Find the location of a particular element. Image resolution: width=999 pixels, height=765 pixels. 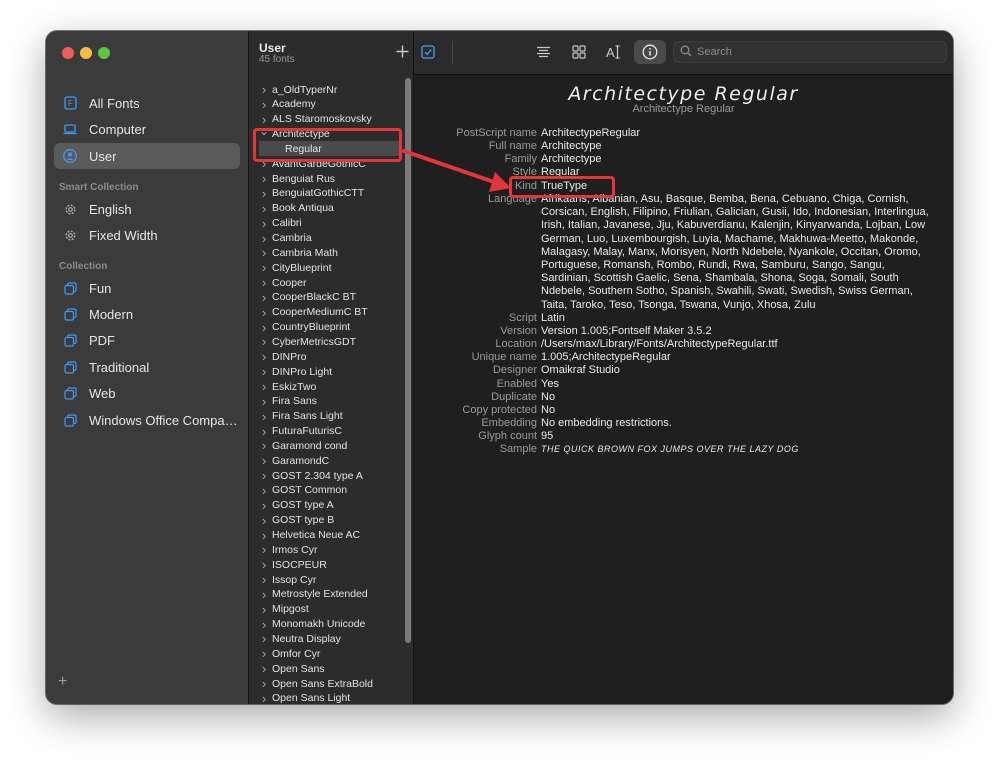

add-font-button is located at coordinates (402, 51).